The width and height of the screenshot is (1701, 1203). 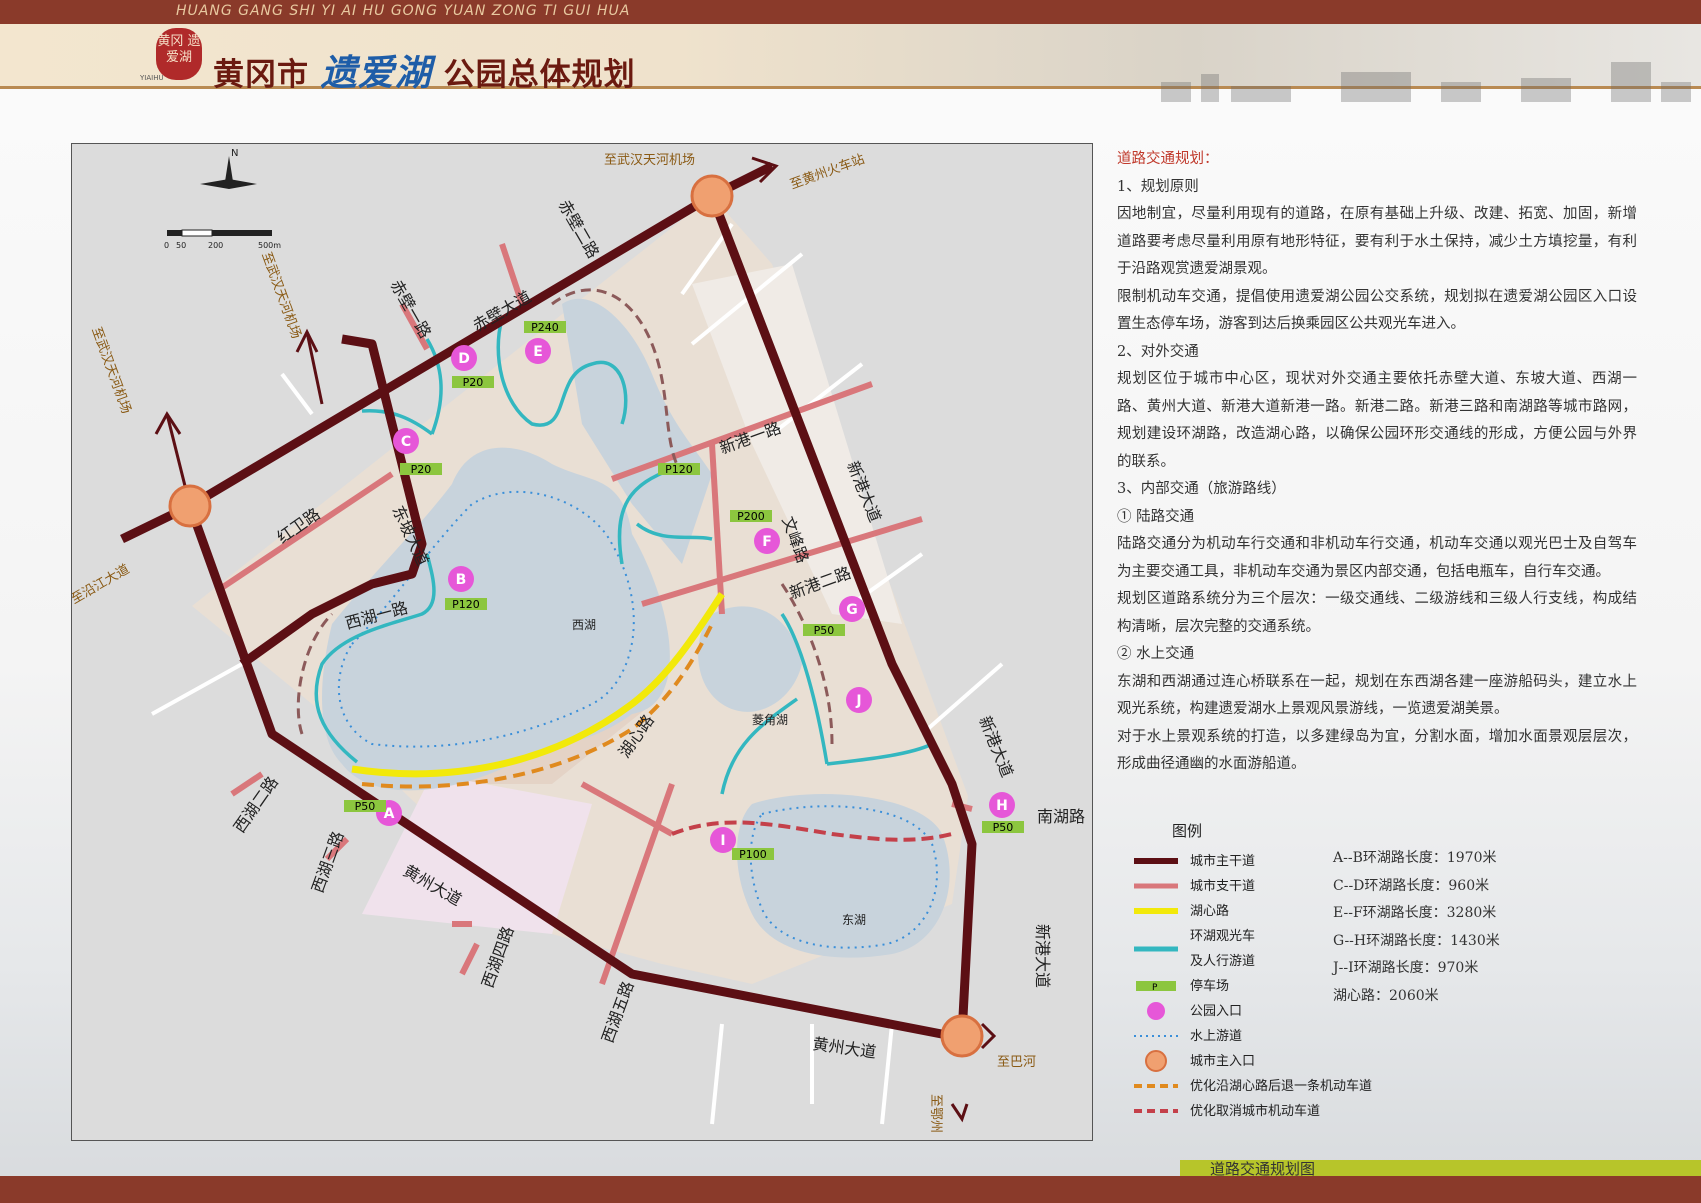 What do you see at coordinates (1002, 805) in the screenshot?
I see `entrance-h: H` at bounding box center [1002, 805].